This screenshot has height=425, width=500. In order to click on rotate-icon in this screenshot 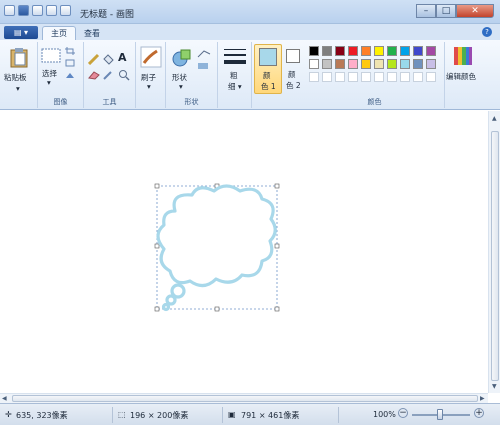, I will do `click(72, 76)`.